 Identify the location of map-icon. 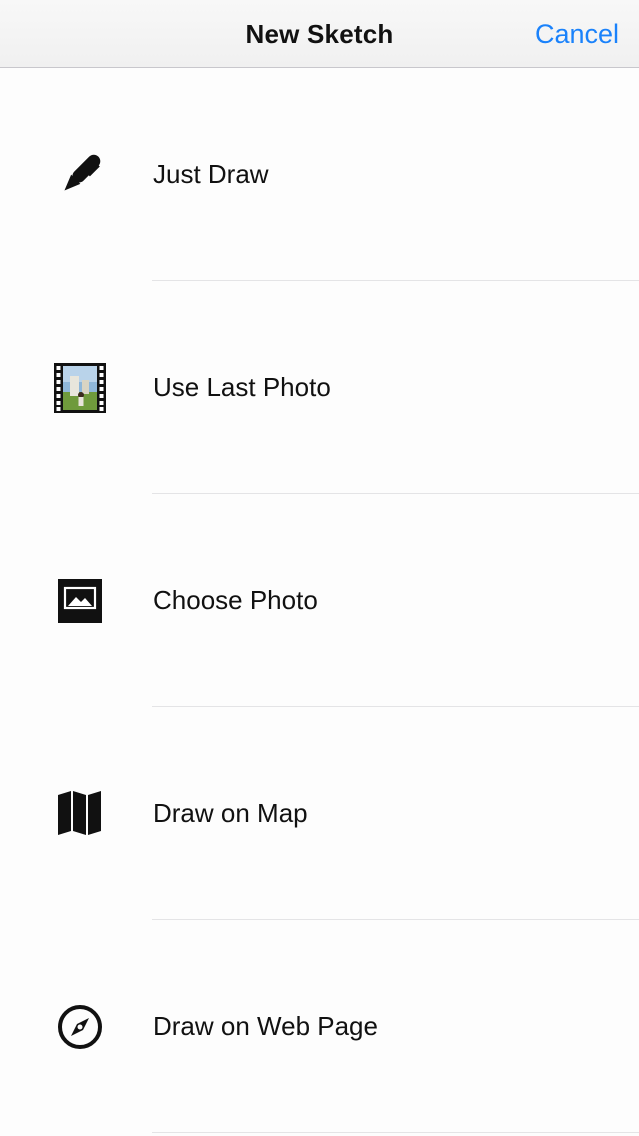
(80, 814).